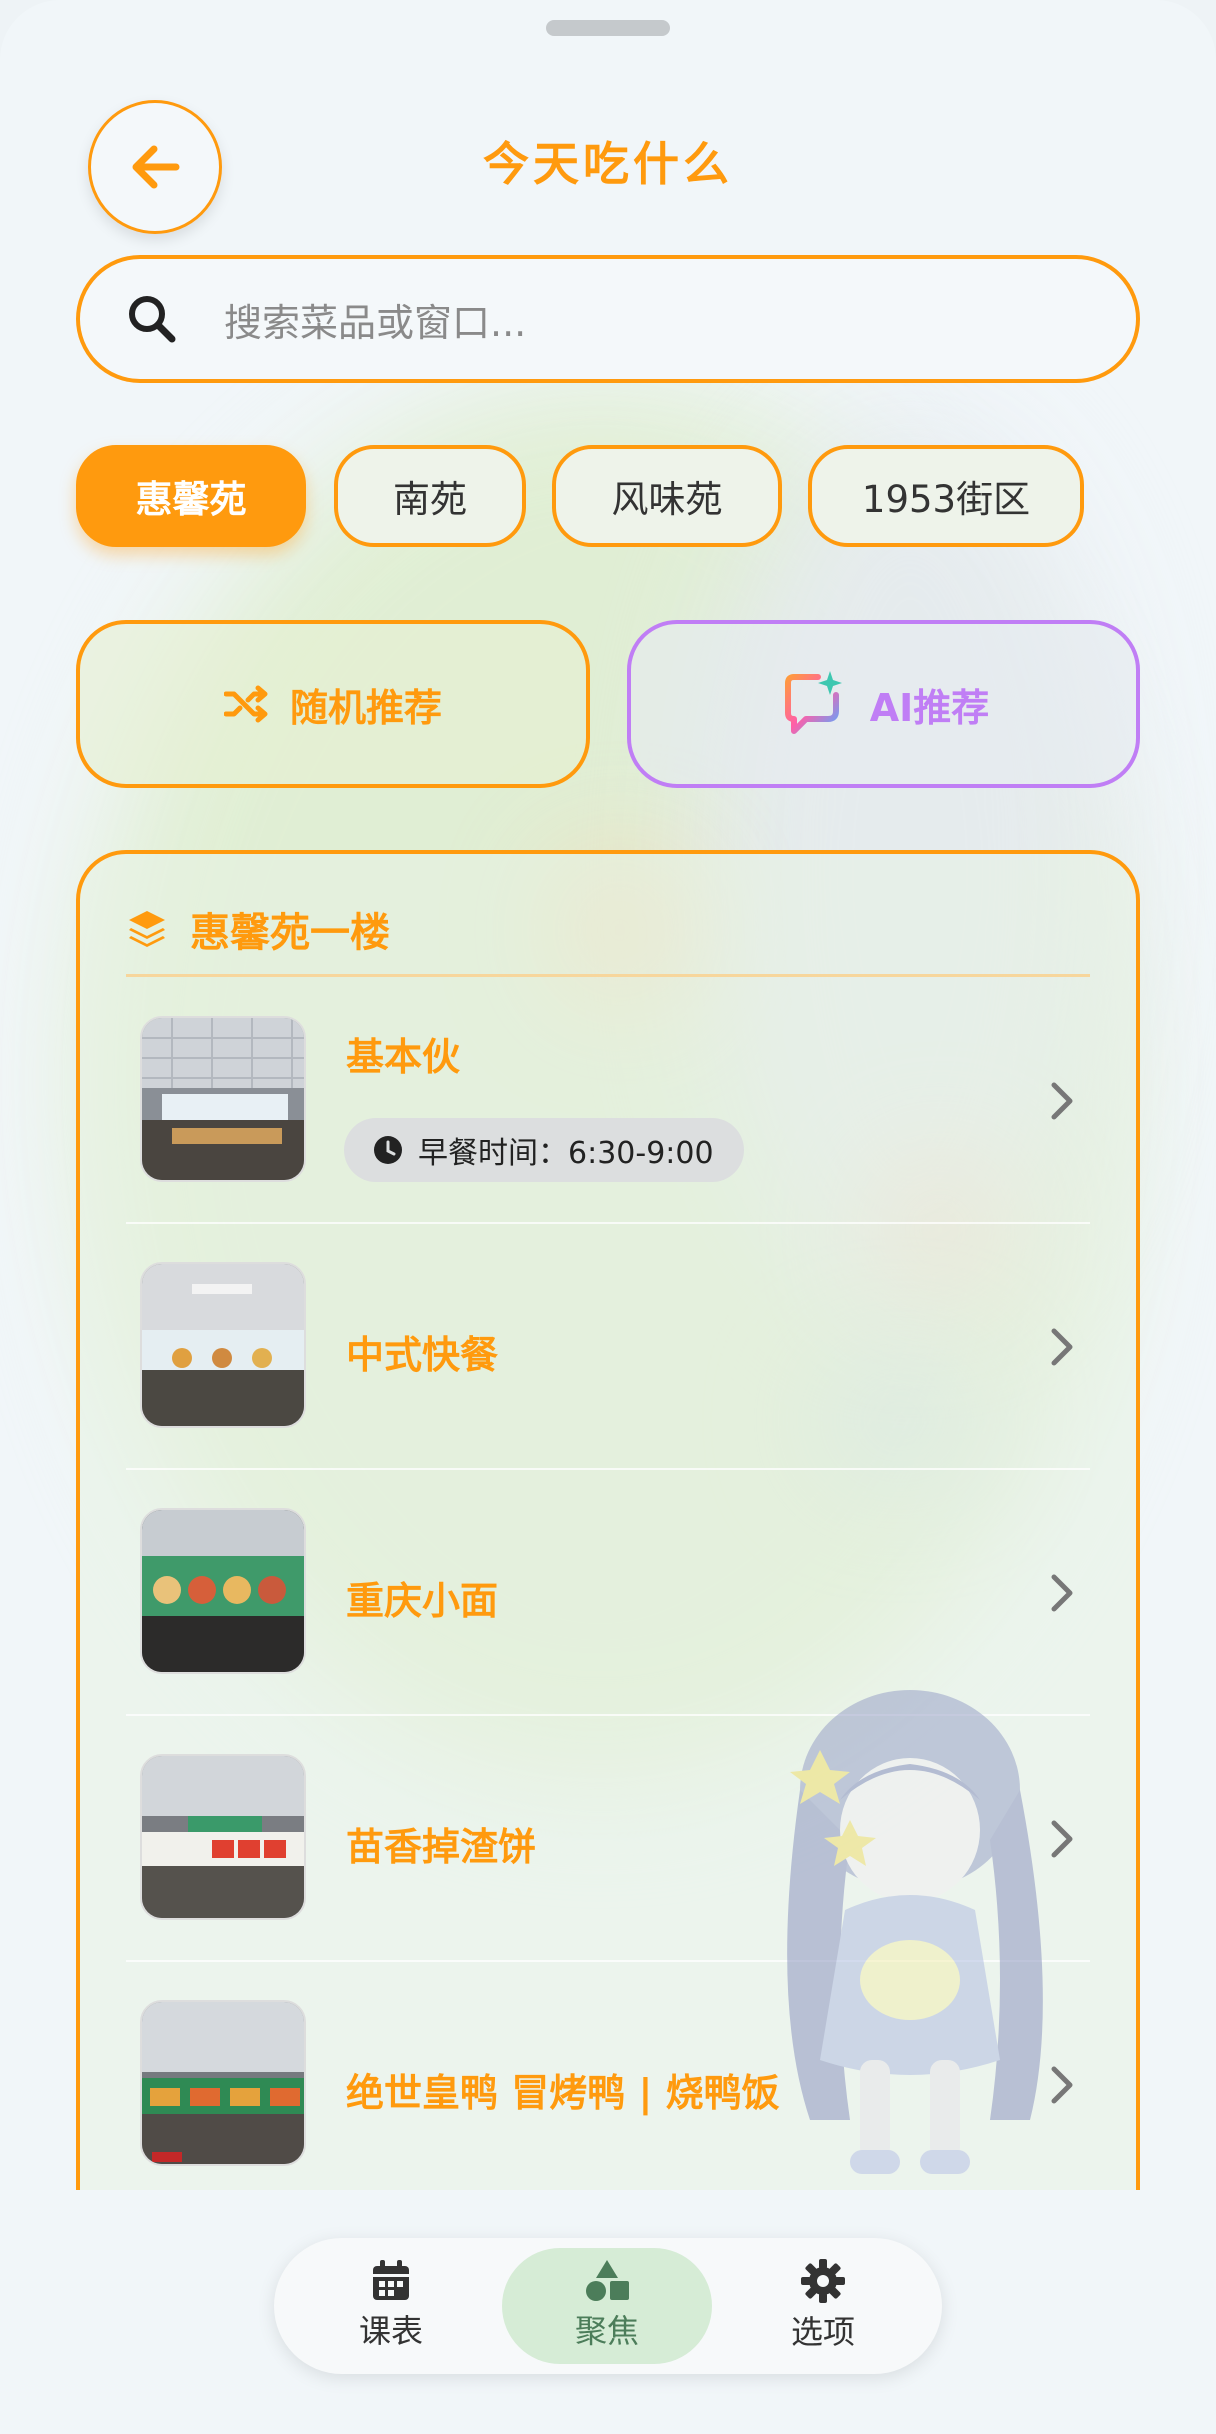 The image size is (1216, 2434). Describe the element at coordinates (365, 707) in the screenshot. I see `random-recommend-label: 随机推荐` at that location.